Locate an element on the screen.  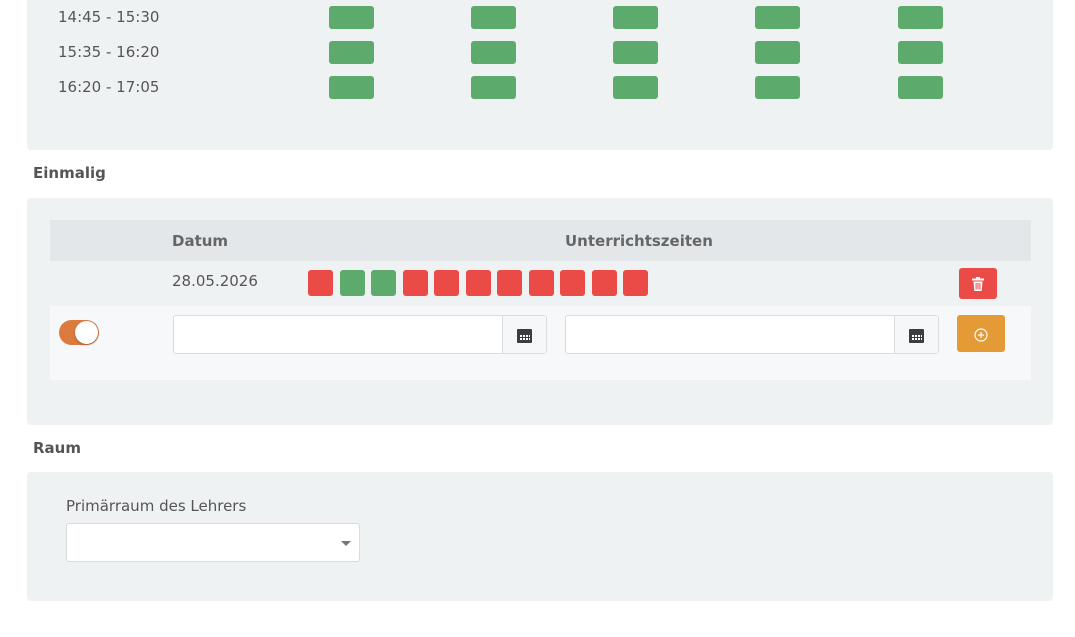
date-from-input is located at coordinates (338, 334).